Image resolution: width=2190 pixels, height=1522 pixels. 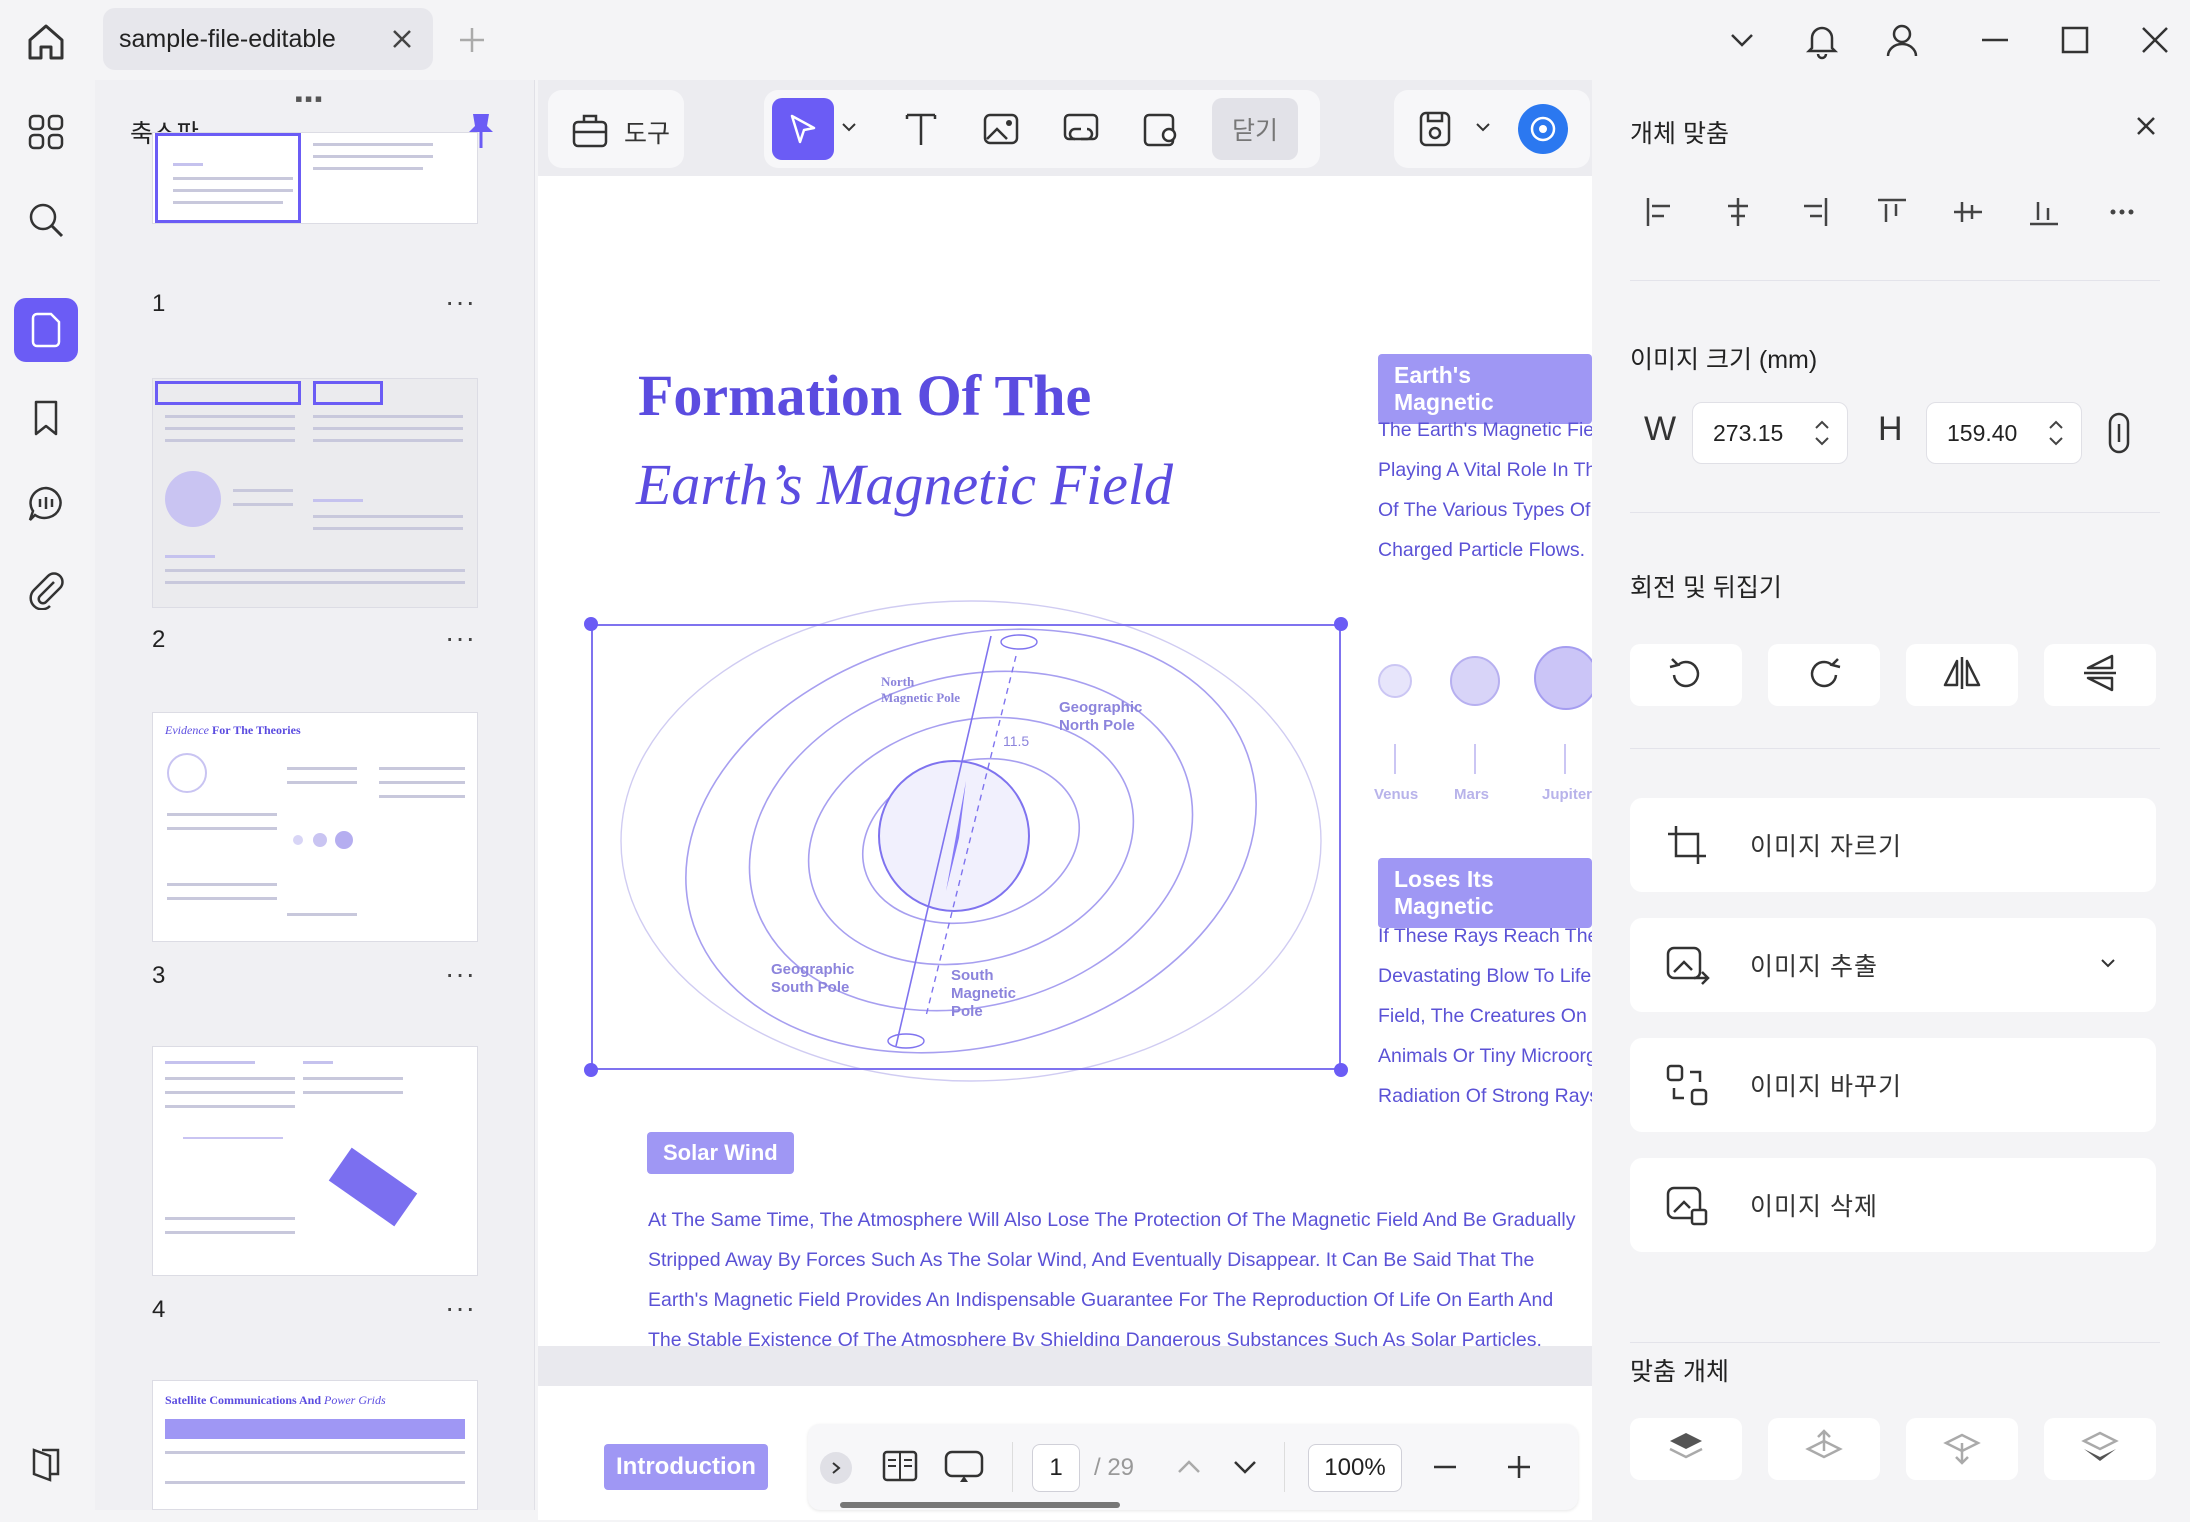 I want to click on size-title: 이미지 크기 (mm), so click(x=1724, y=360).